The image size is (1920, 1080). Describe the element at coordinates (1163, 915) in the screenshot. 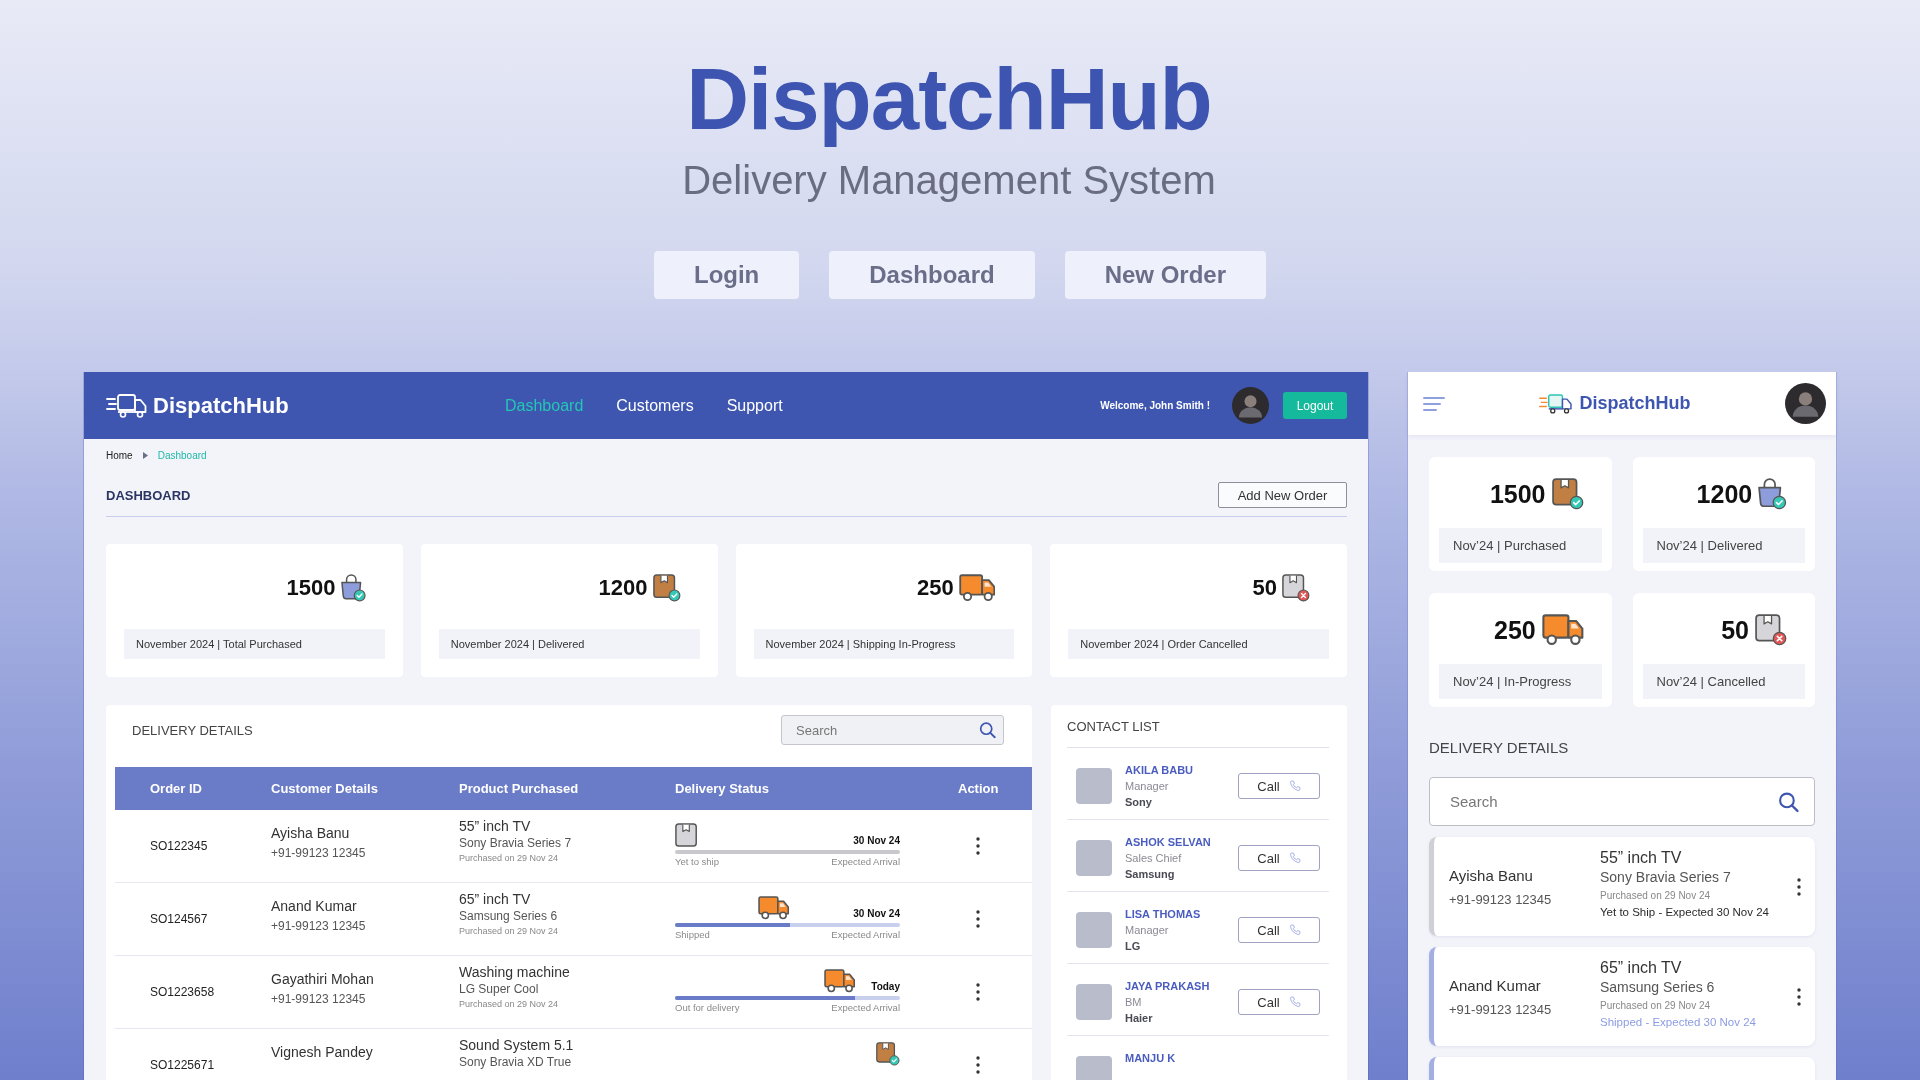

I see `contact-name: LISA THOMAS` at that location.